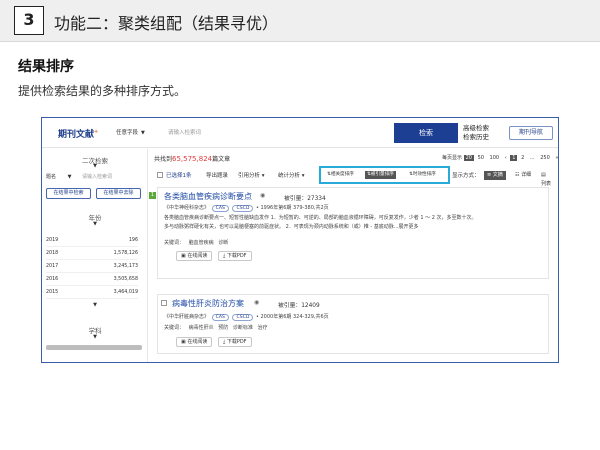 This screenshot has height=450, width=600. I want to click on secondary-search-input: 请输入检索词, so click(112, 177).